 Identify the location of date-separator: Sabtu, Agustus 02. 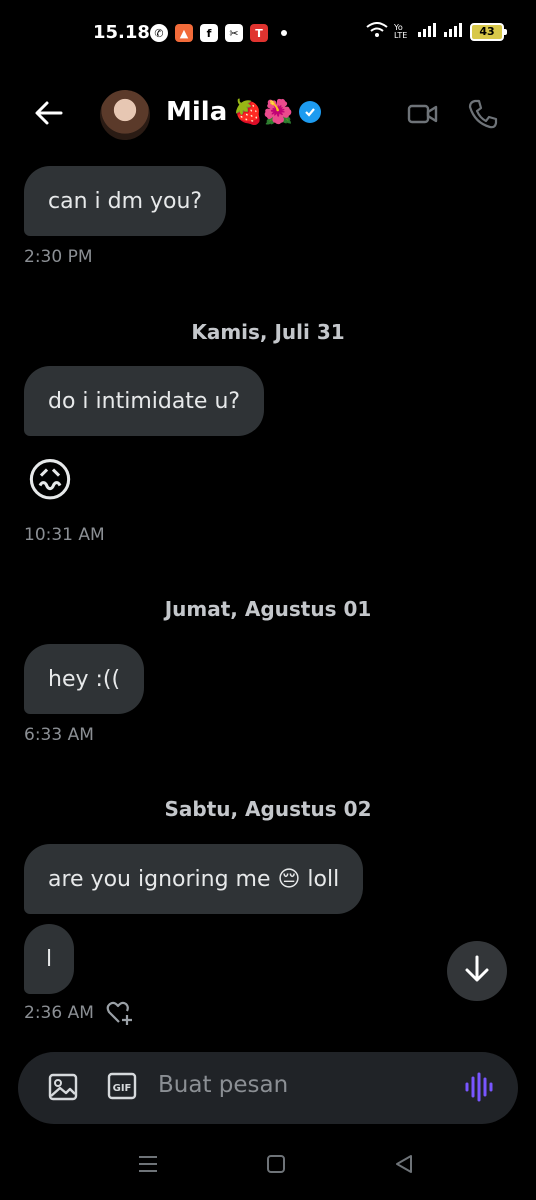
(268, 809).